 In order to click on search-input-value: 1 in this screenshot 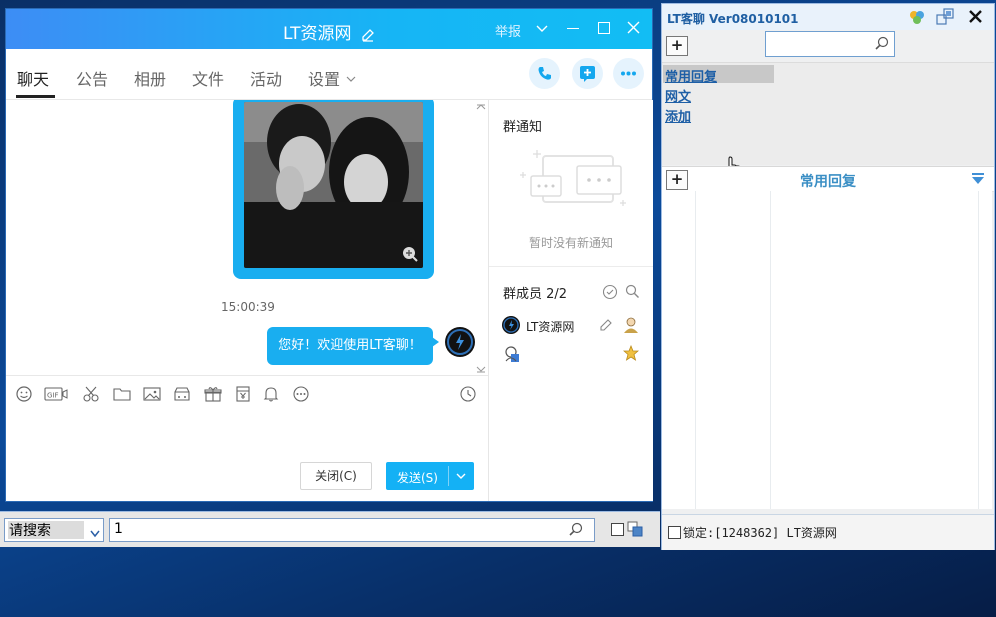, I will do `click(118, 529)`.